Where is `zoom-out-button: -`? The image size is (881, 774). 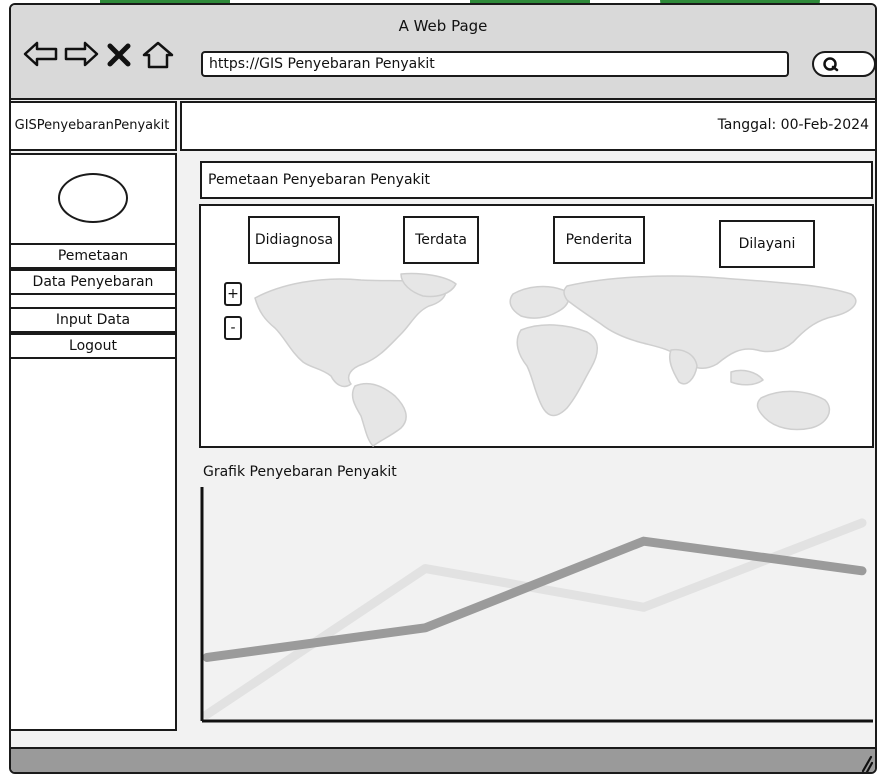
zoom-out-button: - is located at coordinates (233, 328).